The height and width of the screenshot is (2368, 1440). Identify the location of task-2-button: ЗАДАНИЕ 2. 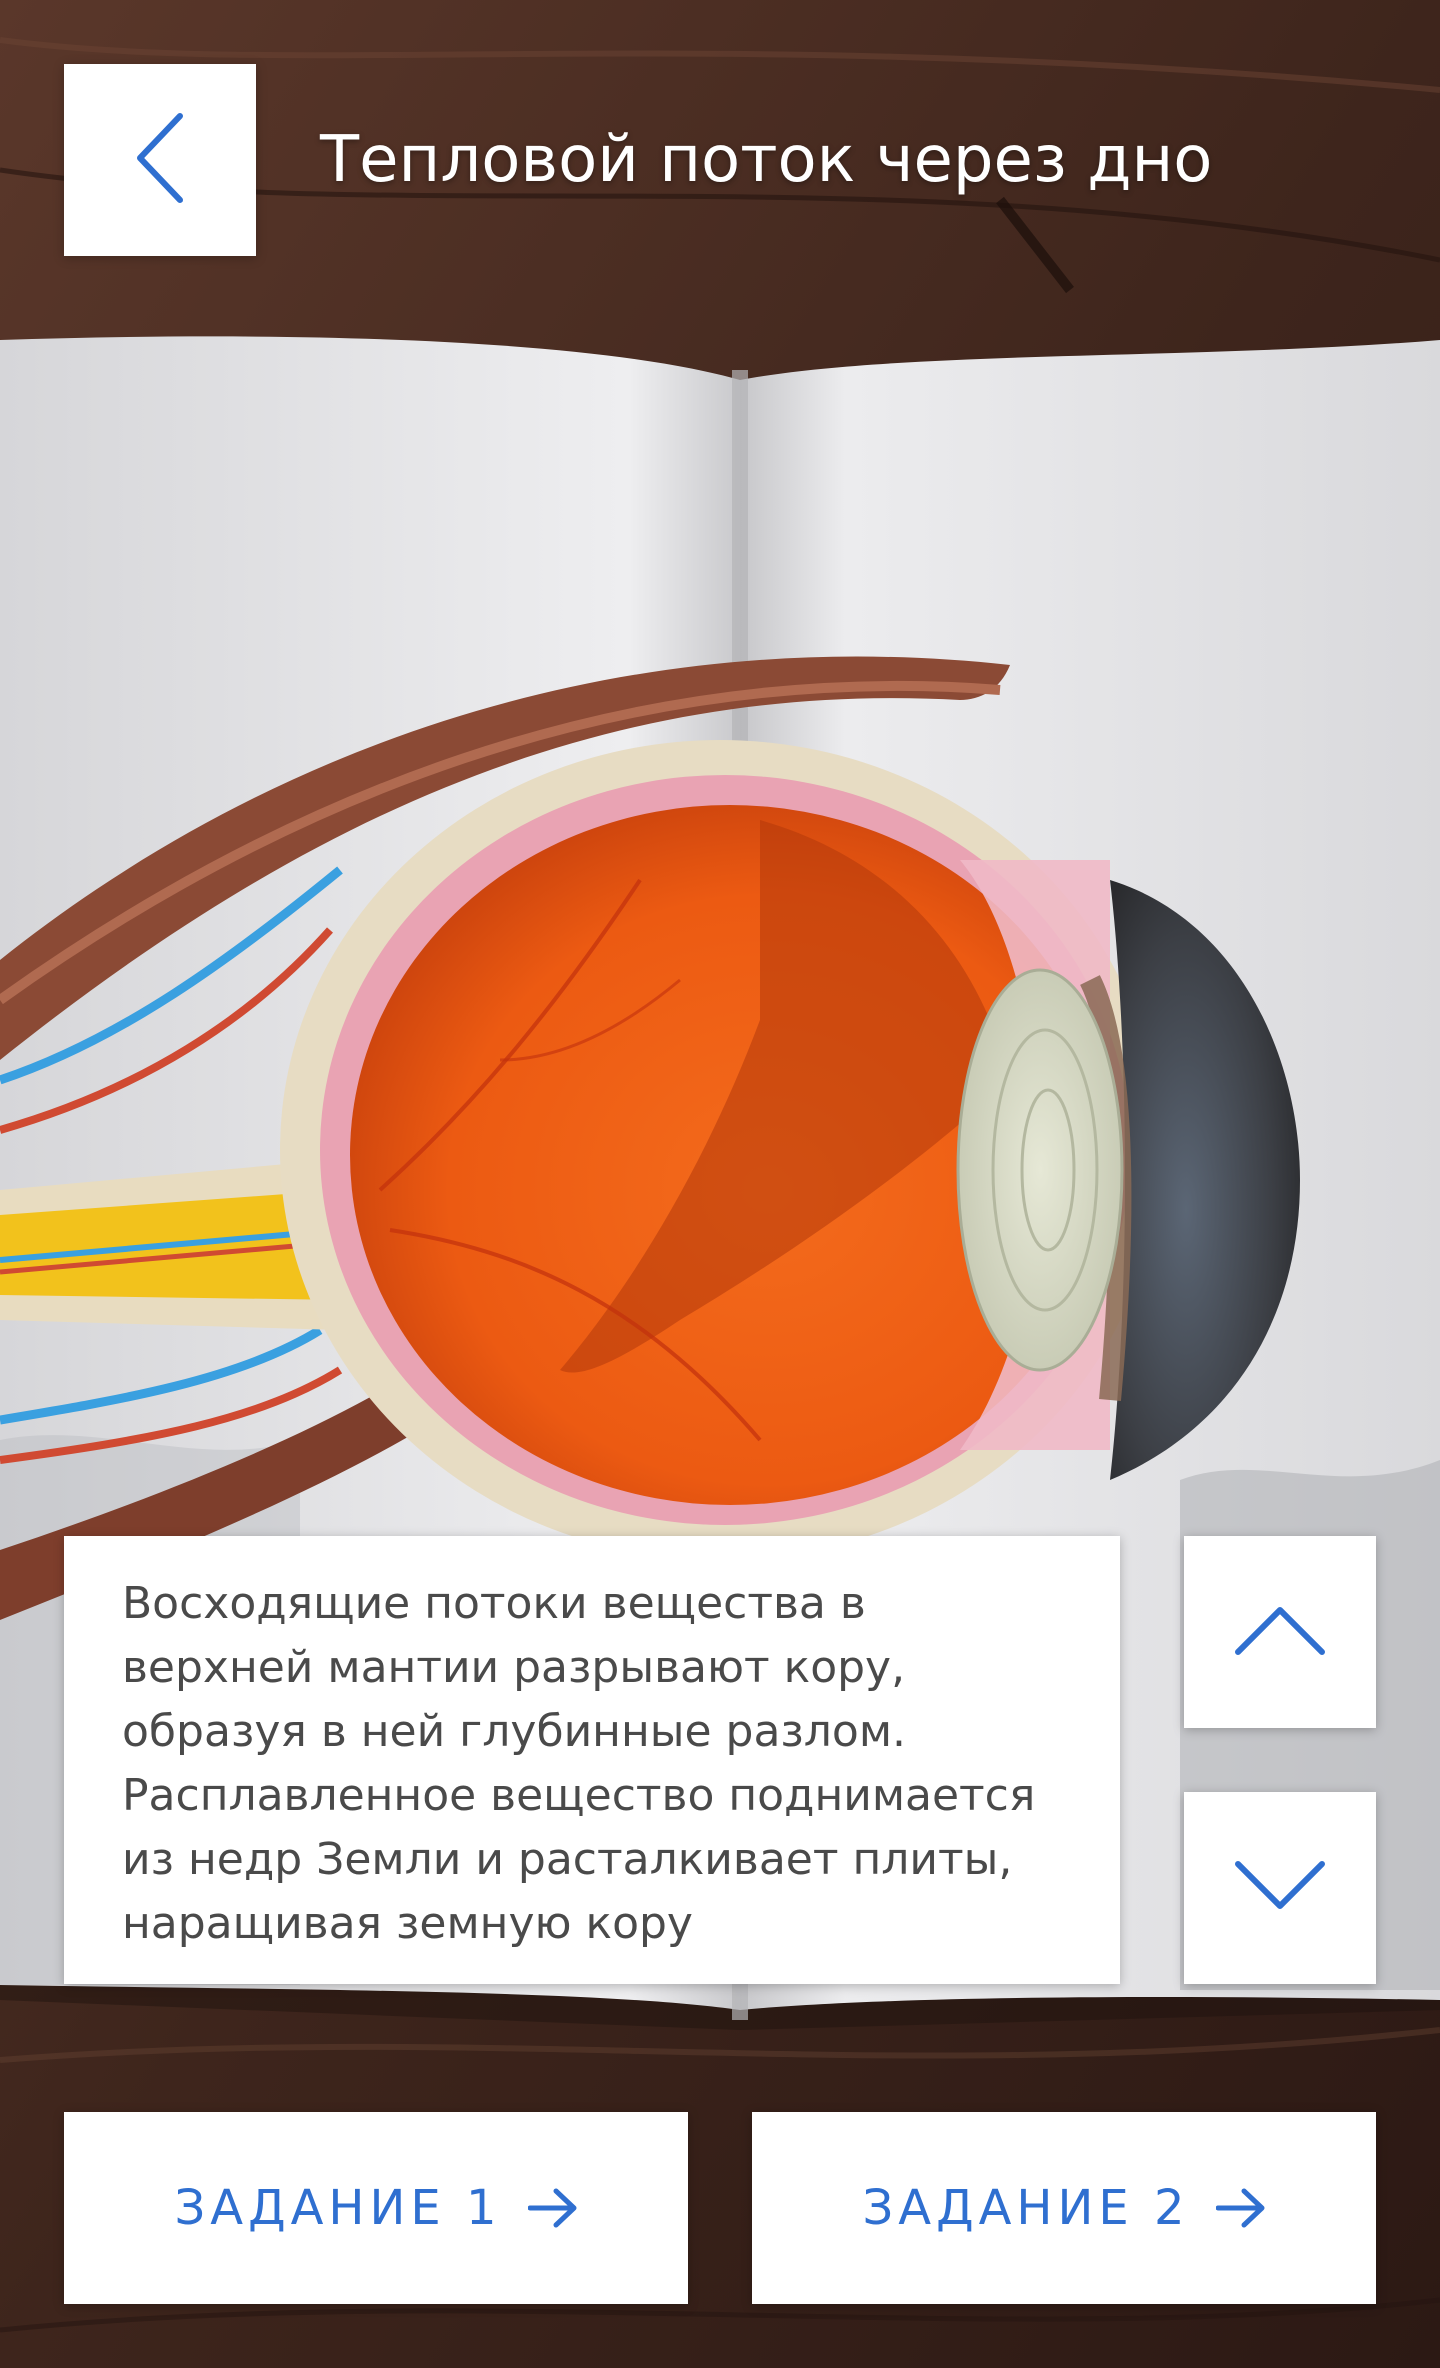
(1064, 2208).